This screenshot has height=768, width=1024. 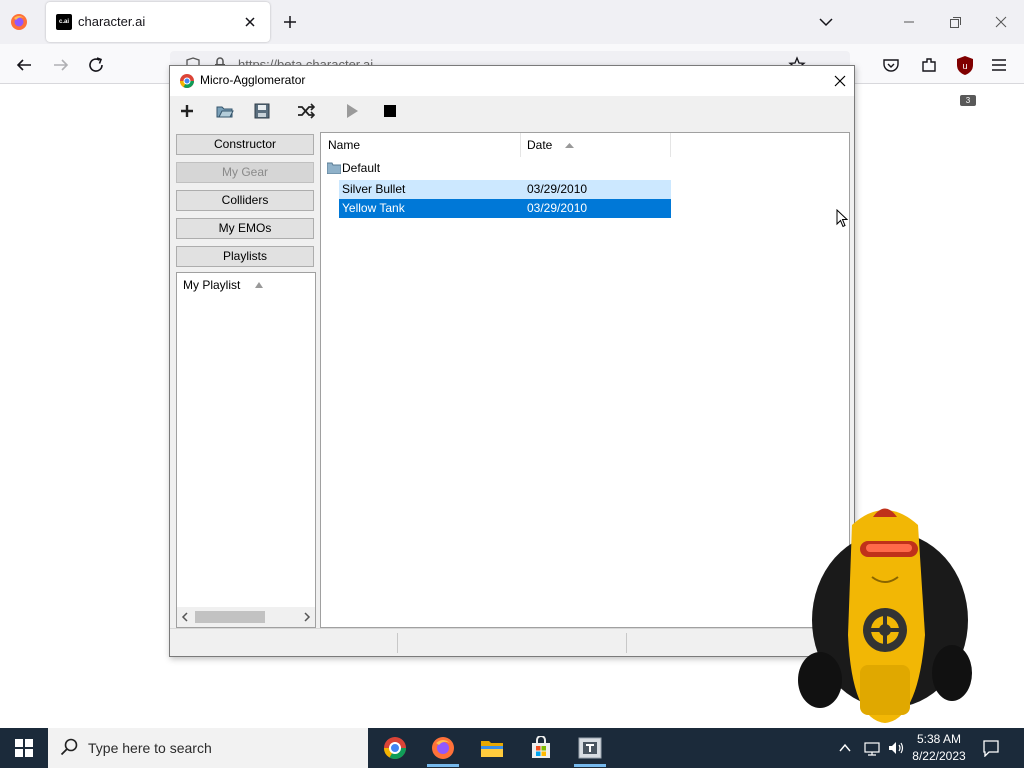 I want to click on clock-date: 8/22/2023, so click(x=939, y=756).